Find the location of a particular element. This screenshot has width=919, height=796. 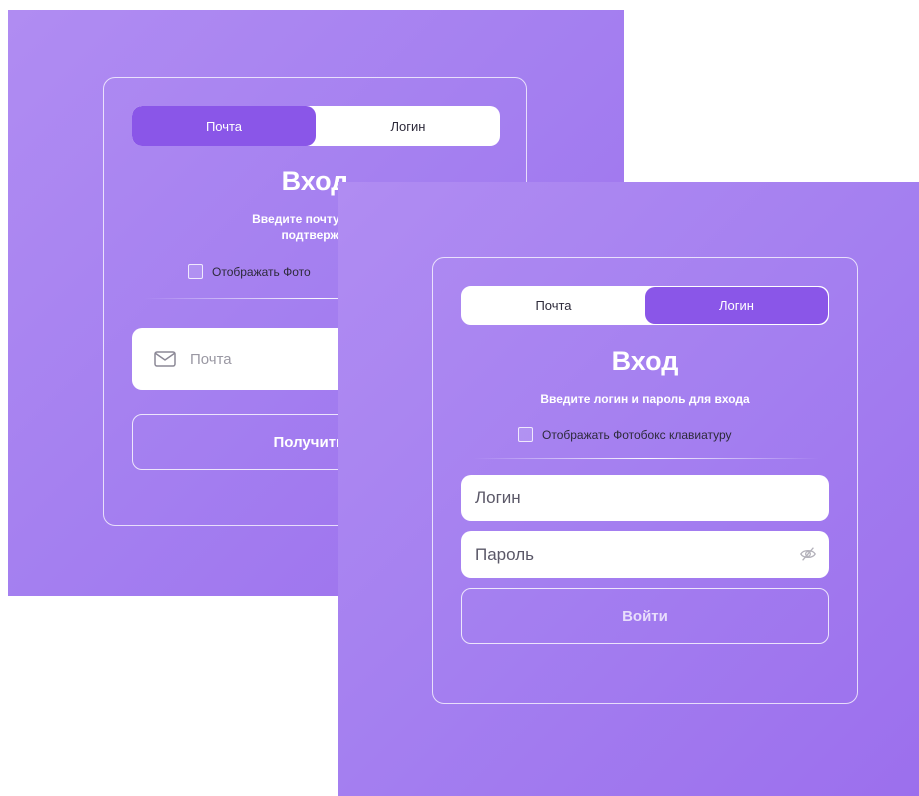

mail-icon is located at coordinates (165, 359).